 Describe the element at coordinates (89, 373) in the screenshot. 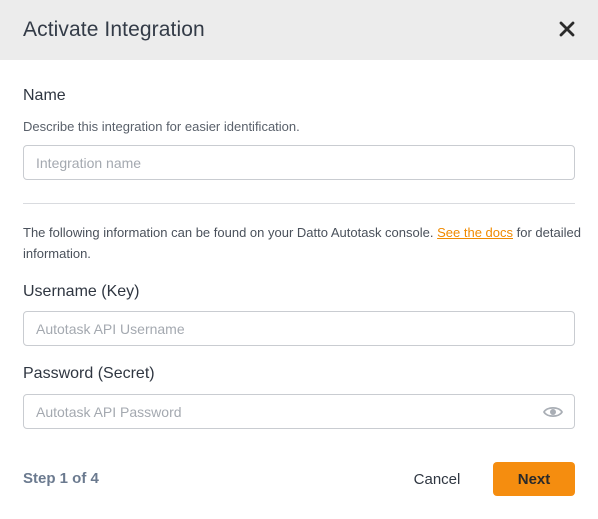

I see `password-label: Password (Secret)` at that location.